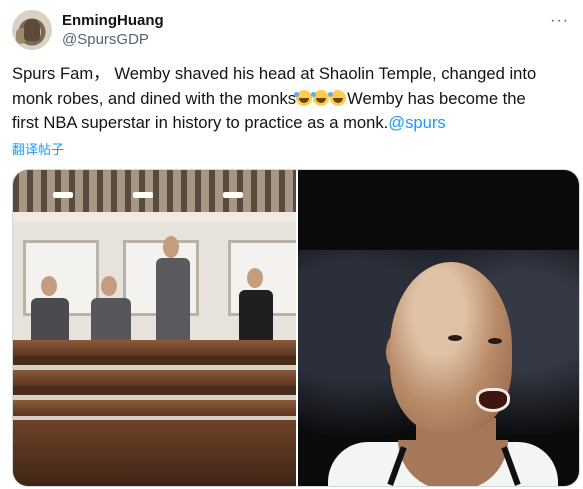  Describe the element at coordinates (416, 122) in the screenshot. I see `mention-link: @spurs` at that location.